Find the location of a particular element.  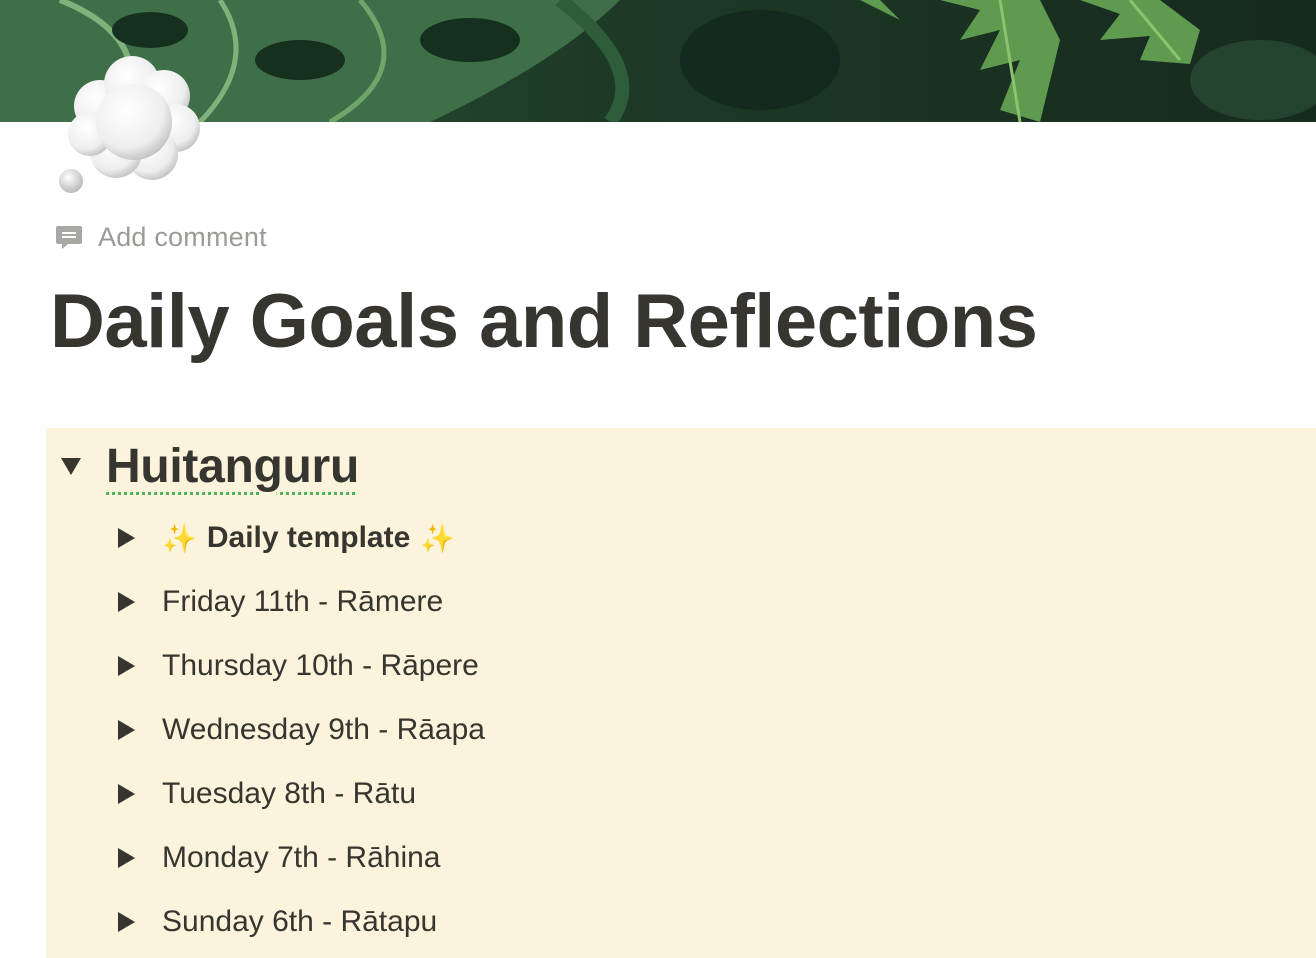

triangle-down-icon is located at coordinates (71, 466).